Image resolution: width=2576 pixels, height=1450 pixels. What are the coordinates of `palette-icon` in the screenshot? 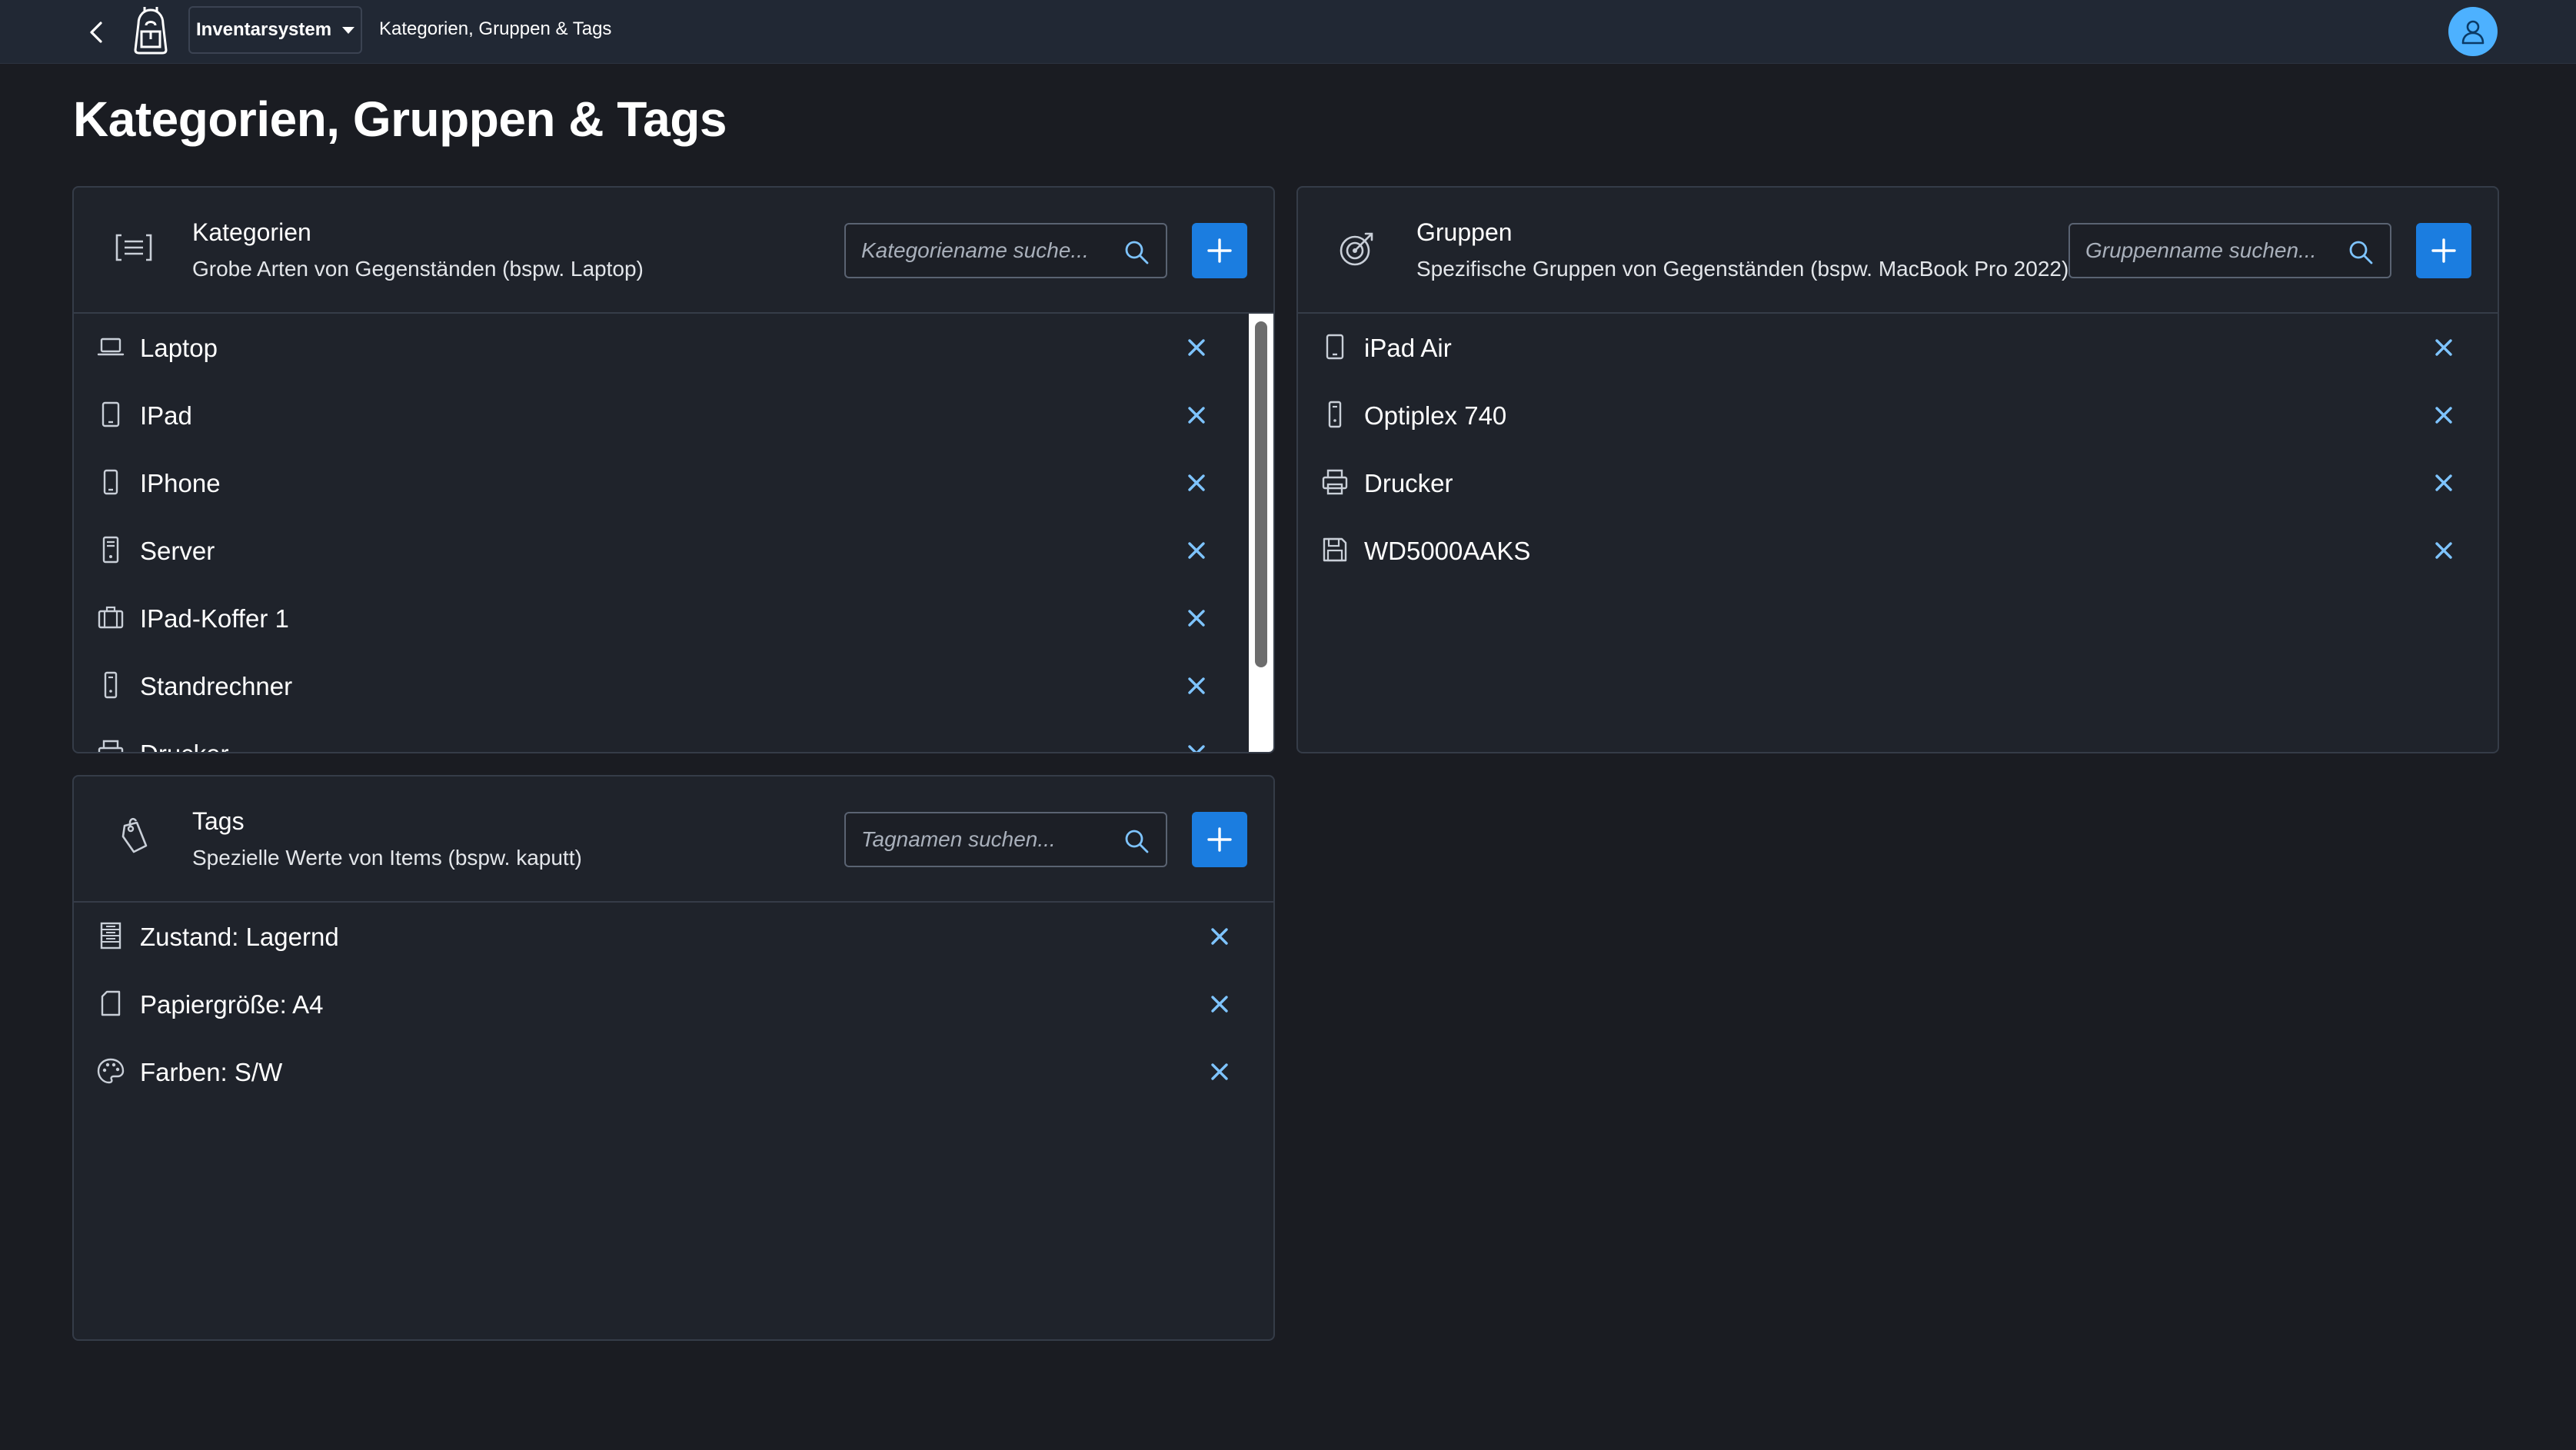 It's located at (111, 1071).